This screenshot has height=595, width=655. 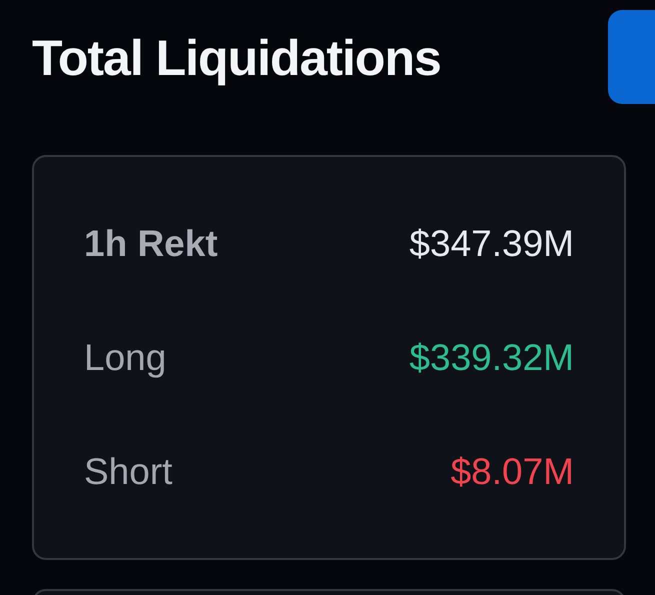 I want to click on stat-value: $347.39M, so click(x=491, y=244).